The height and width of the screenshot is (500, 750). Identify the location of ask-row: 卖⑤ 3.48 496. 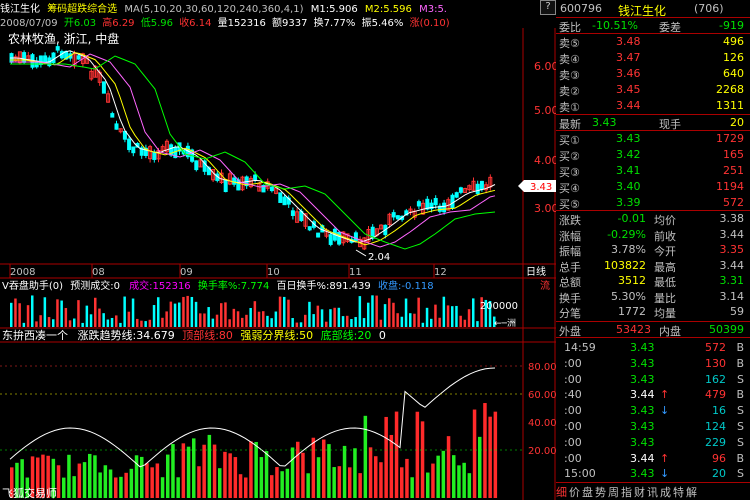
(653, 42).